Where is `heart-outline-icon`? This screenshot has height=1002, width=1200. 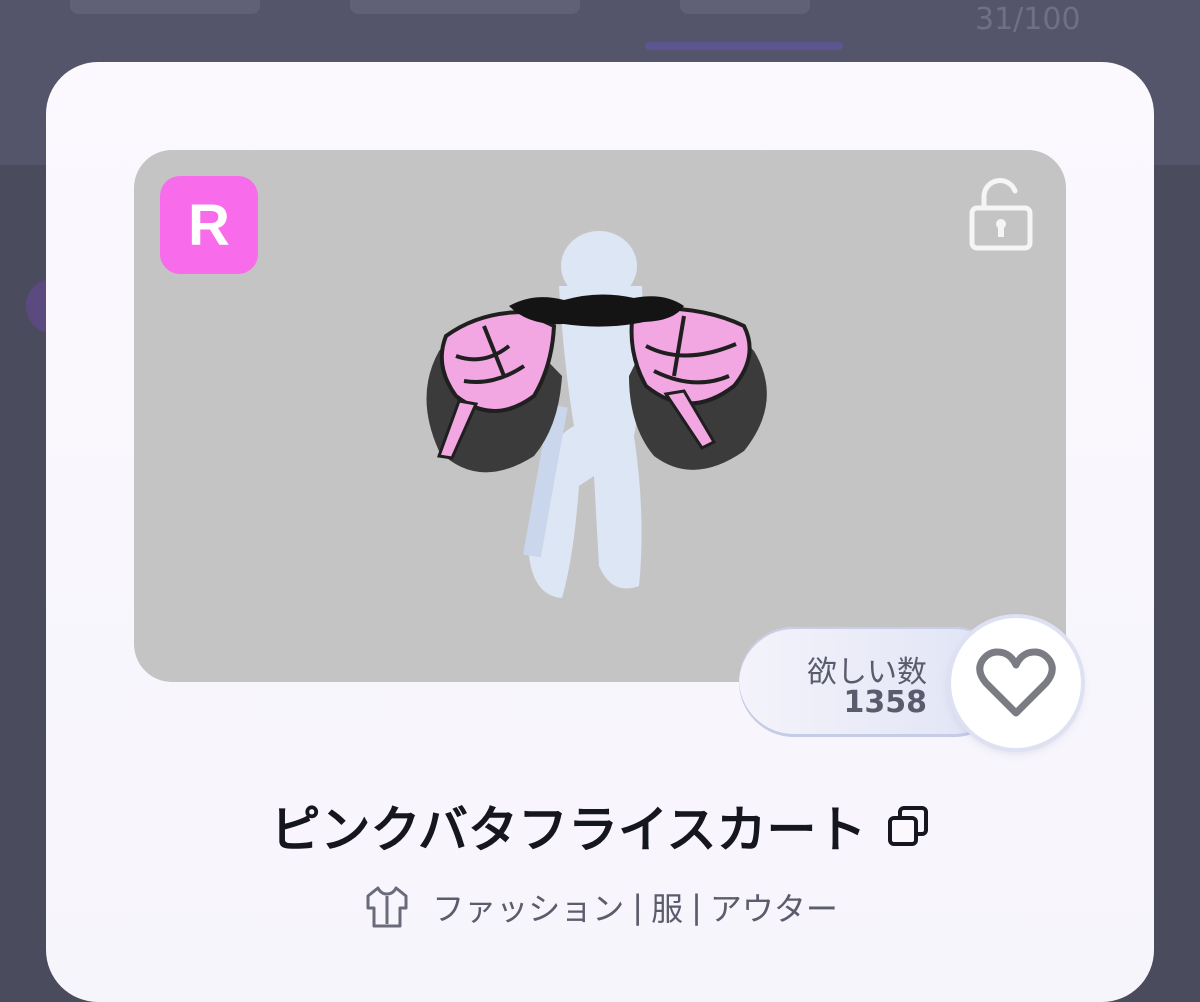
heart-outline-icon is located at coordinates (1016, 682).